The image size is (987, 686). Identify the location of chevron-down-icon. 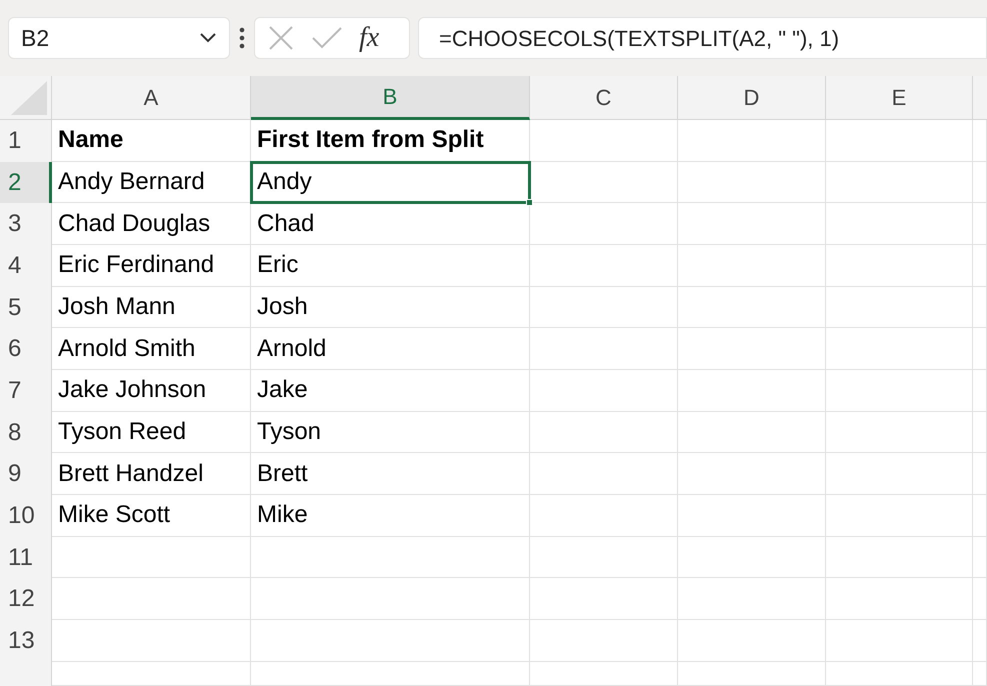
(208, 38).